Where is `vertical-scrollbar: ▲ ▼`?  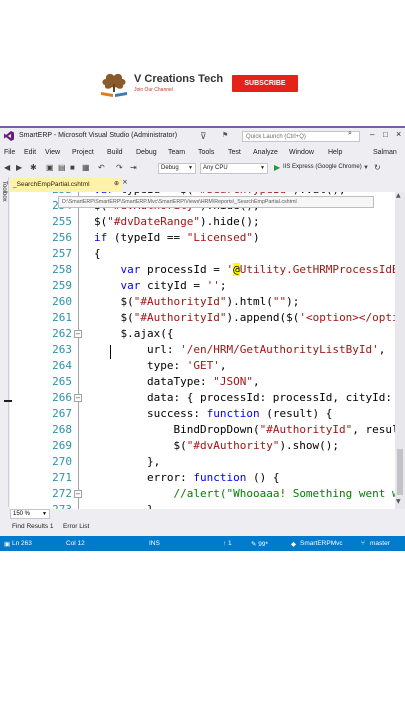
vertical-scrollbar: ▲ ▼ is located at coordinates (400, 350).